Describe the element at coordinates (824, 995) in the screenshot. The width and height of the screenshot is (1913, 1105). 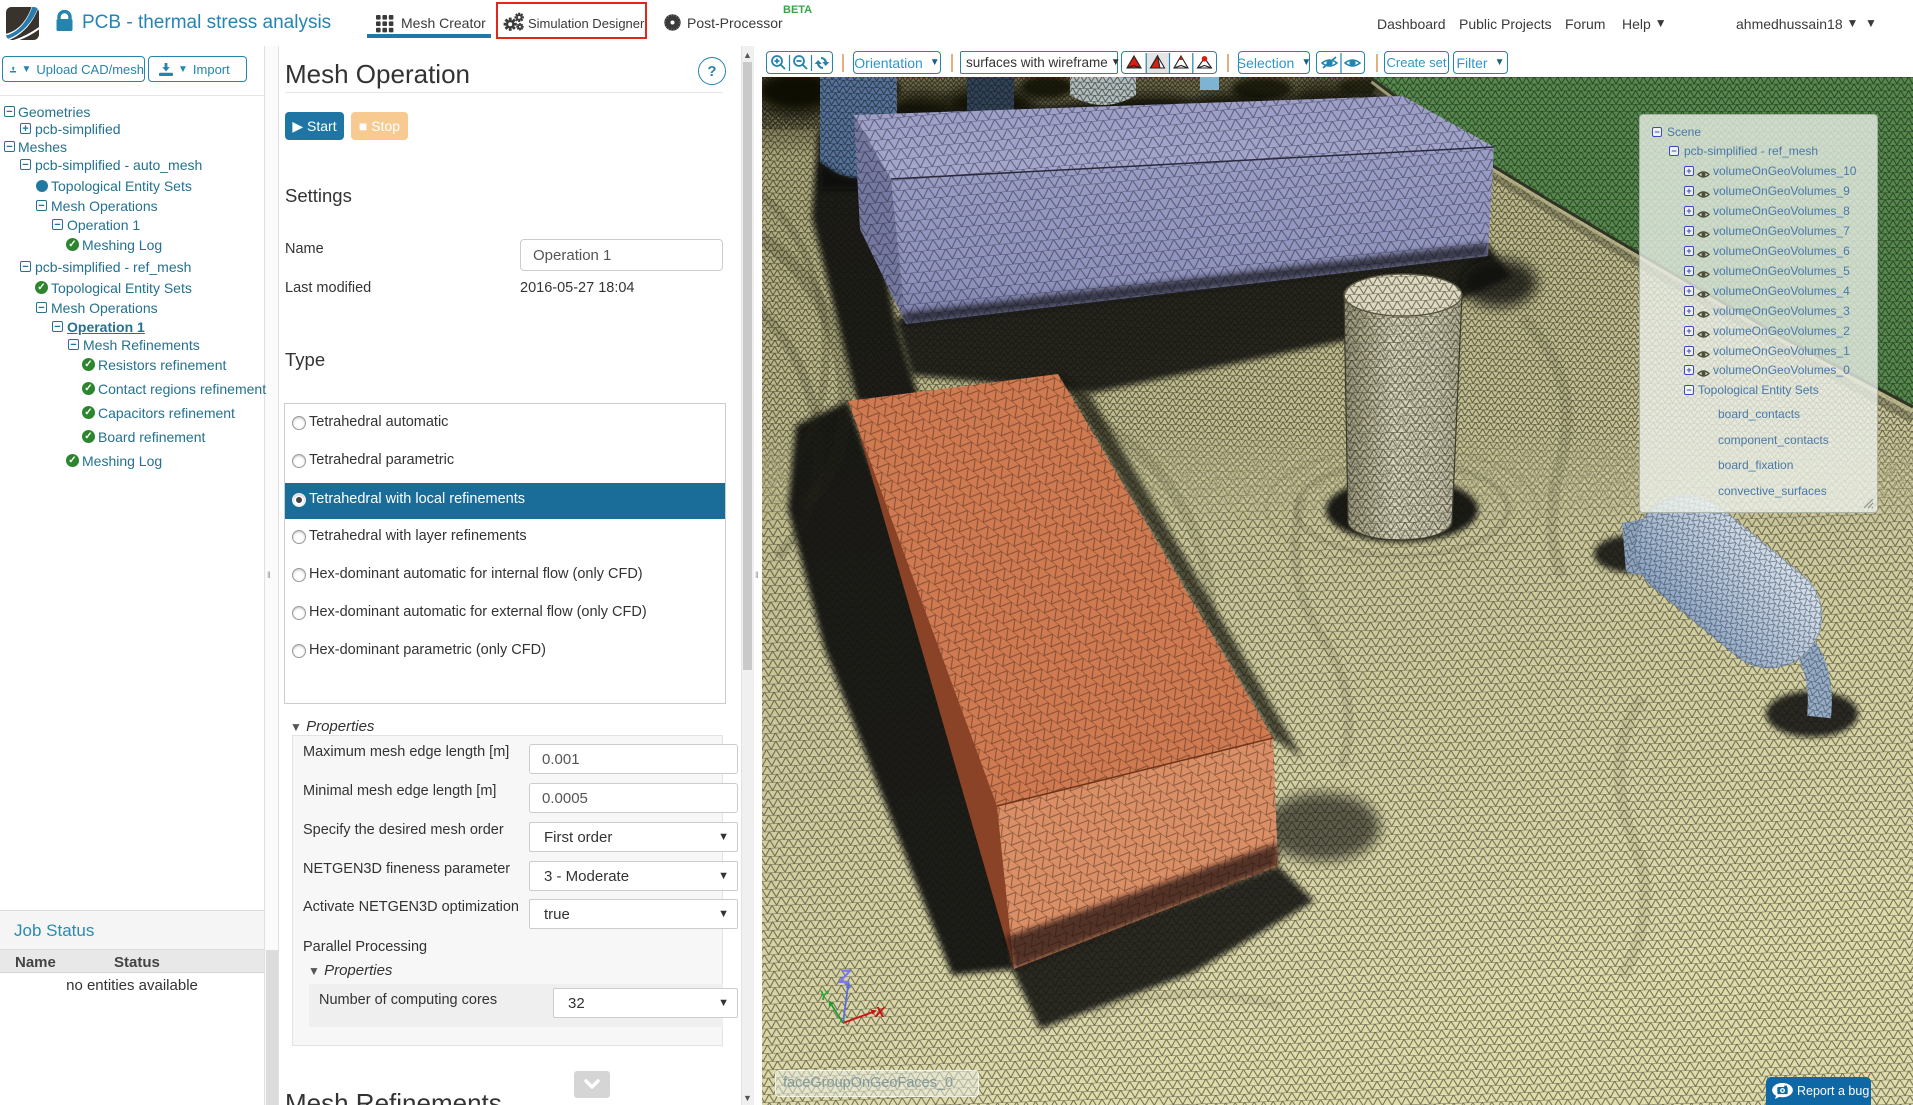
I see `svg-text: Y` at that location.